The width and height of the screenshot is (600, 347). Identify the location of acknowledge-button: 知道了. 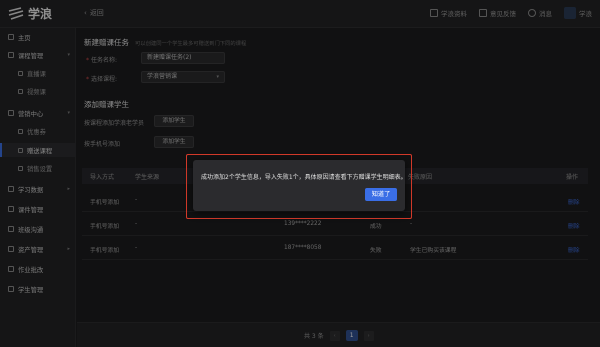
(381, 194).